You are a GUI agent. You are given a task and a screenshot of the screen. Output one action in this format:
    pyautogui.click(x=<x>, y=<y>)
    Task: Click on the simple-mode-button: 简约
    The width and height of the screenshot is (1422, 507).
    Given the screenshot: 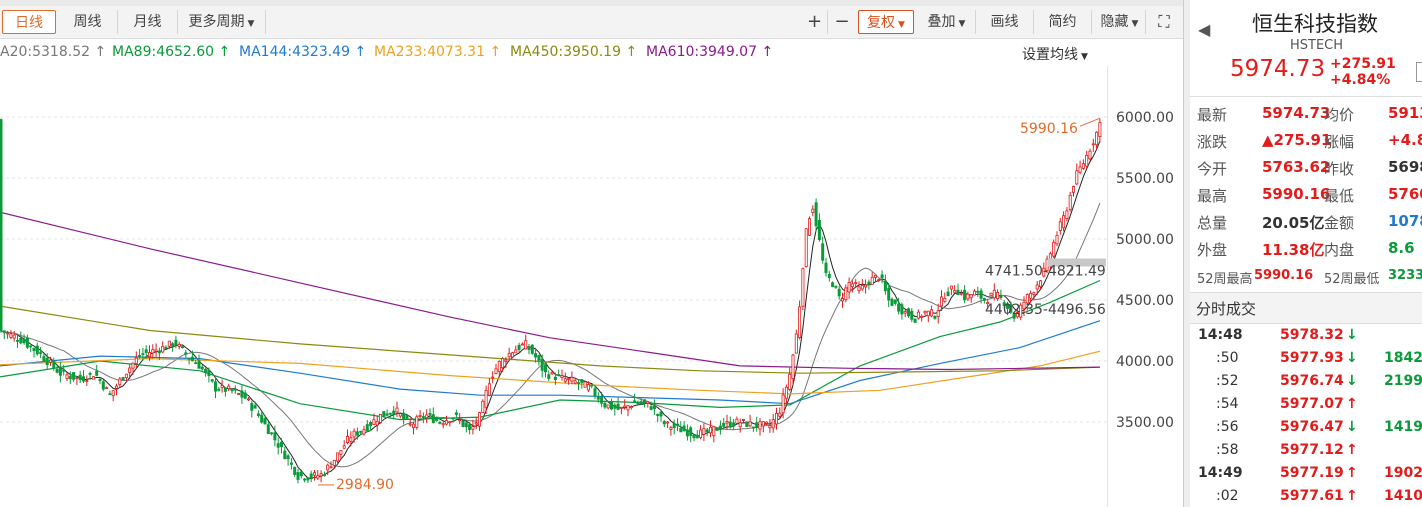 What is the action you would take?
    pyautogui.click(x=1063, y=22)
    